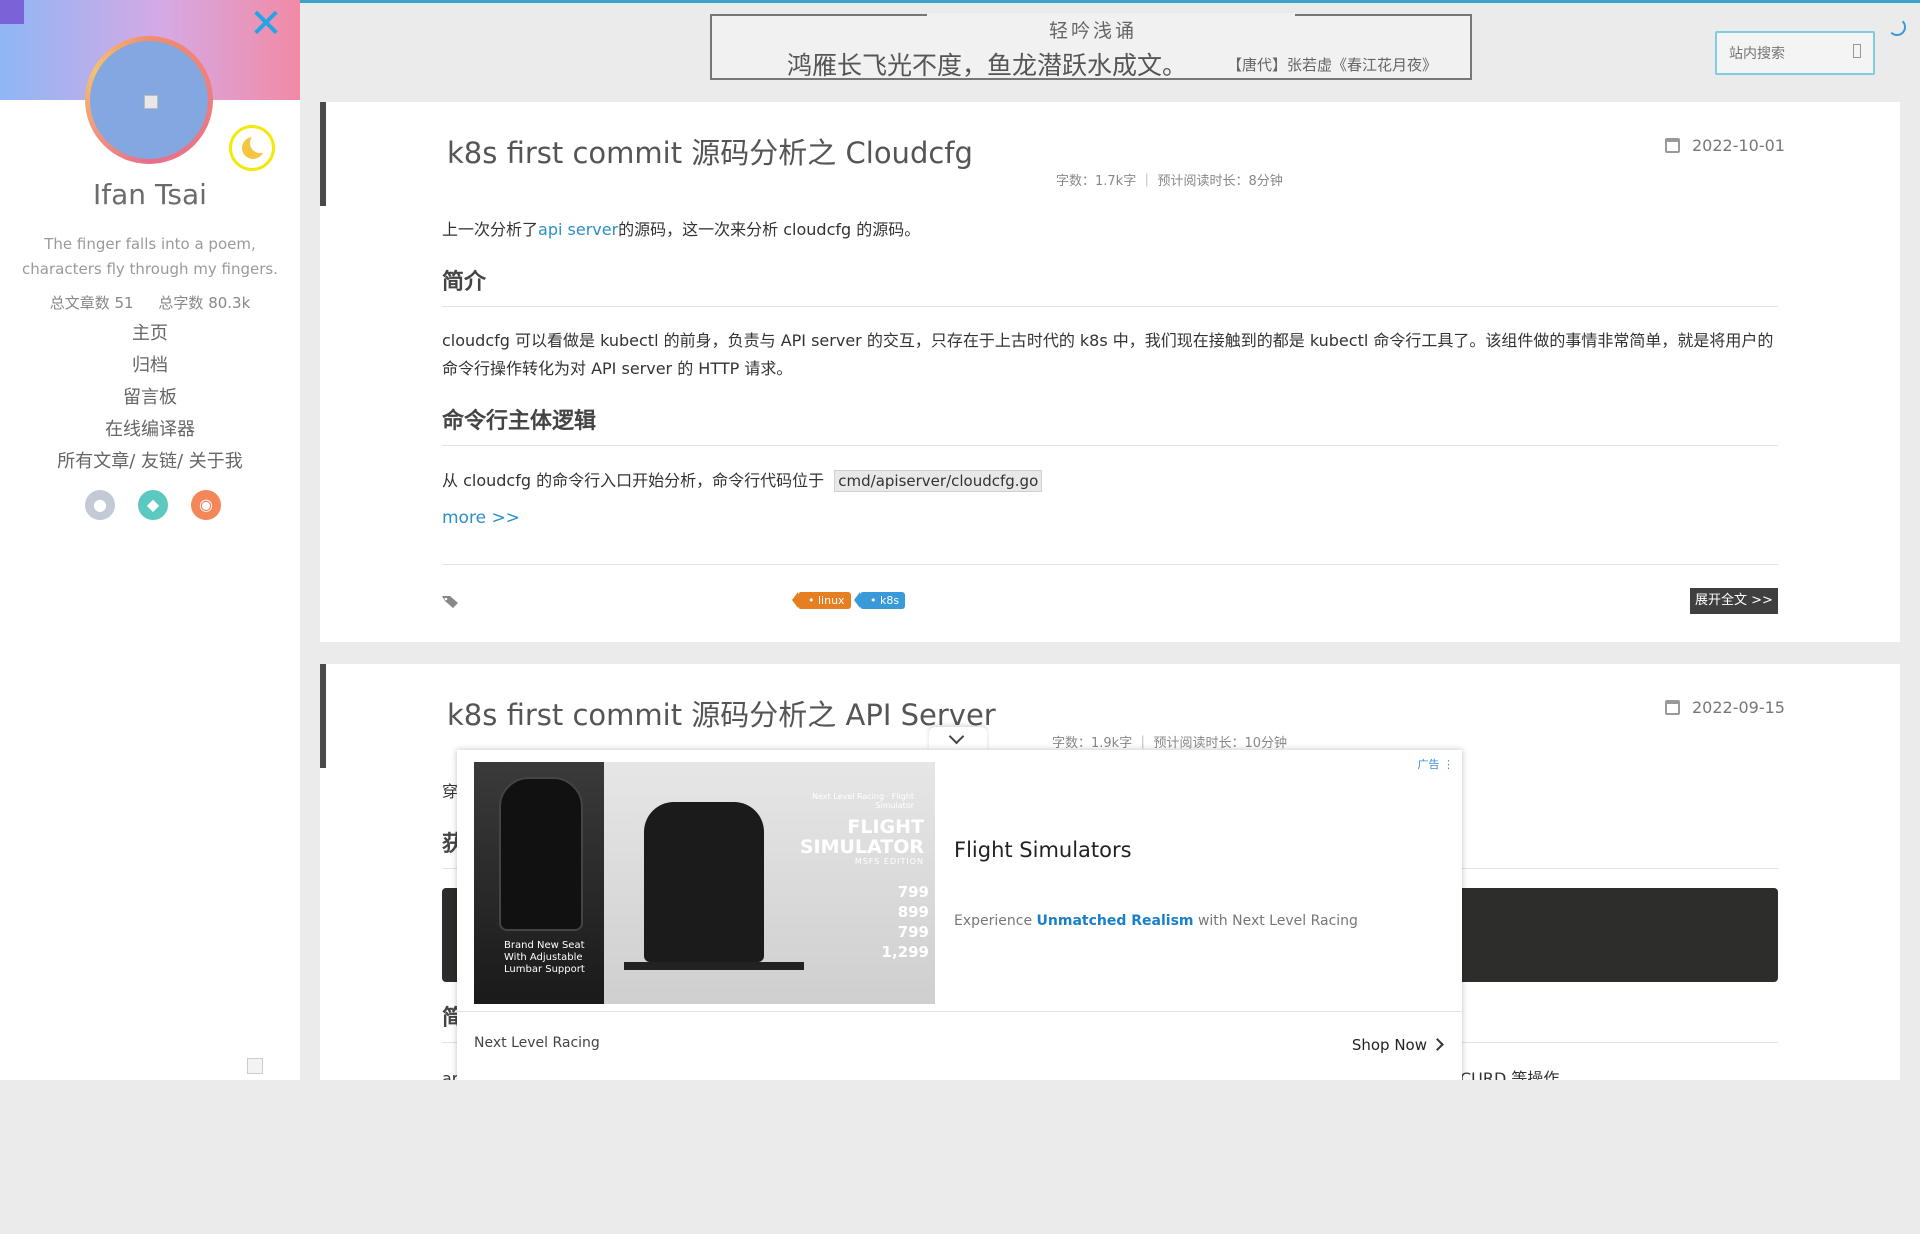  I want to click on racing-seat-graphic, so click(541, 854).